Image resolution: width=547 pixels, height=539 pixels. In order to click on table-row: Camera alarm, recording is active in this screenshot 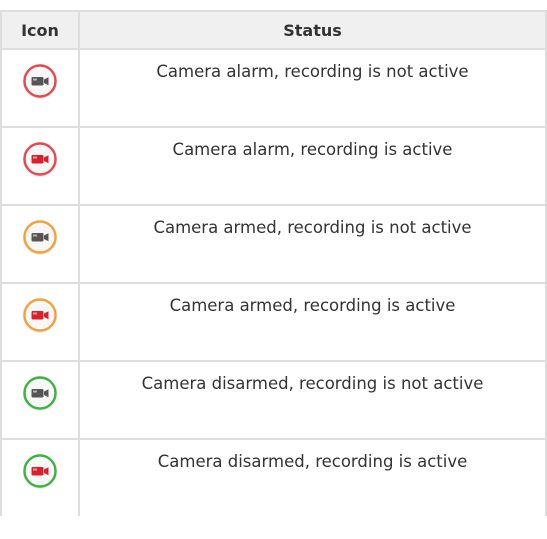, I will do `click(273, 166)`.